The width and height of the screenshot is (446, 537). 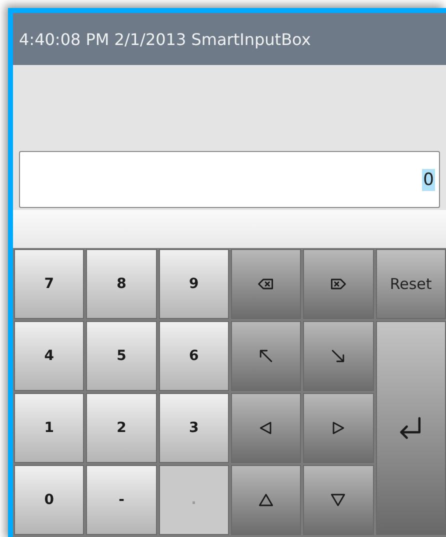 What do you see at coordinates (193, 284) in the screenshot?
I see `keypad-key: 9` at bounding box center [193, 284].